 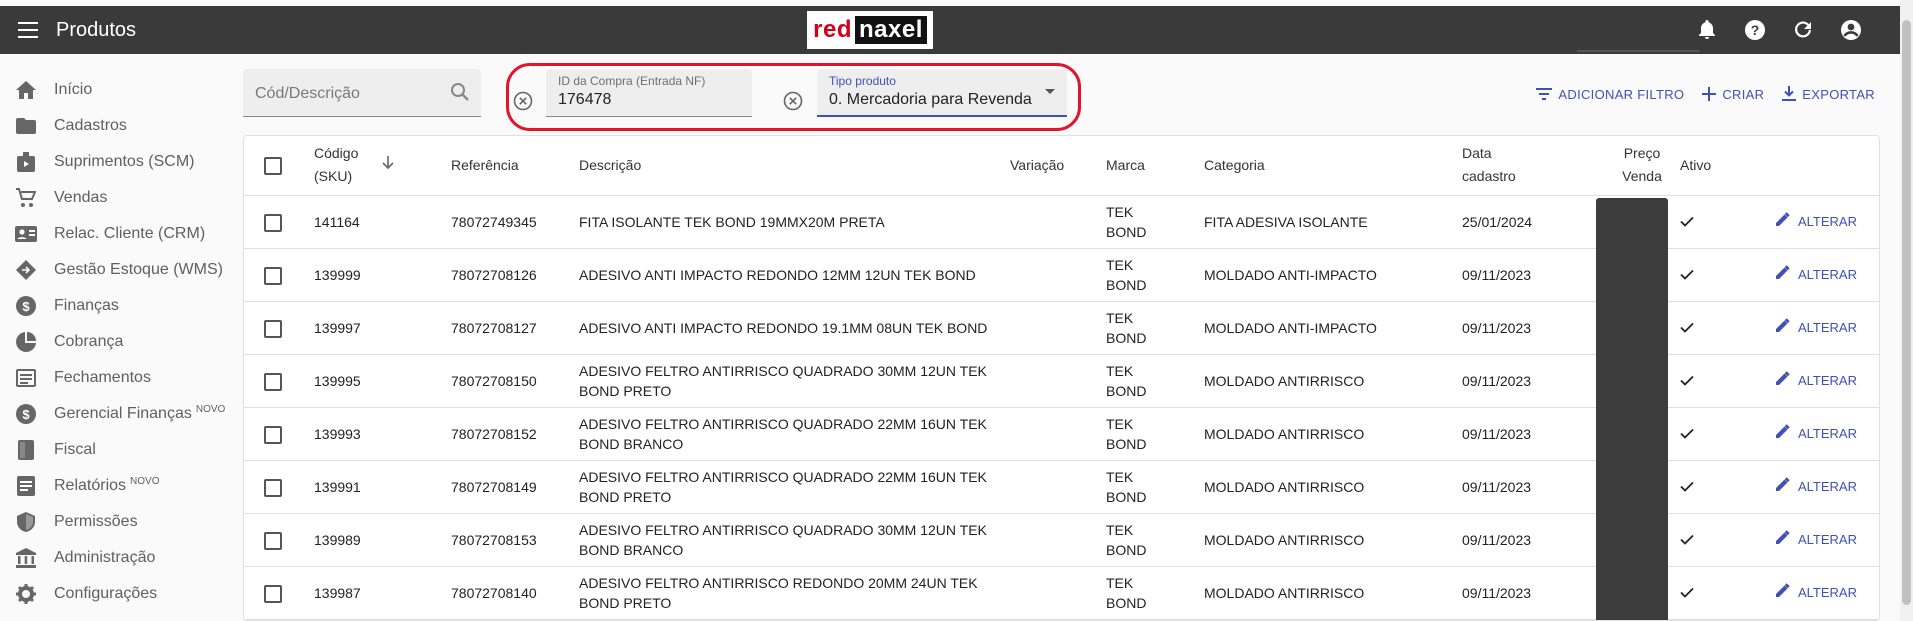 I want to click on select-all-checkbox, so click(x=273, y=166).